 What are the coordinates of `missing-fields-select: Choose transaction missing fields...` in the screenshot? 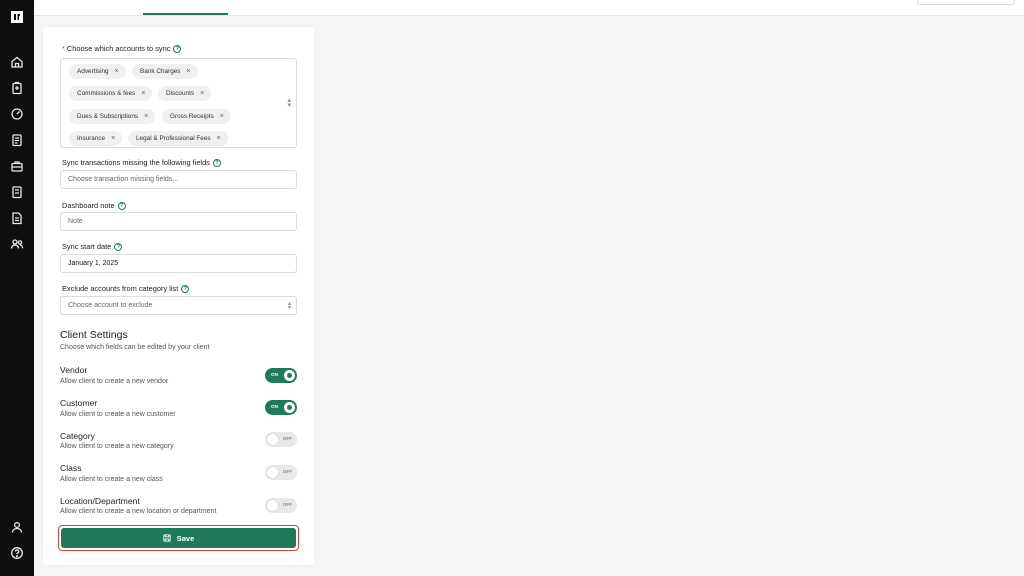 It's located at (178, 179).